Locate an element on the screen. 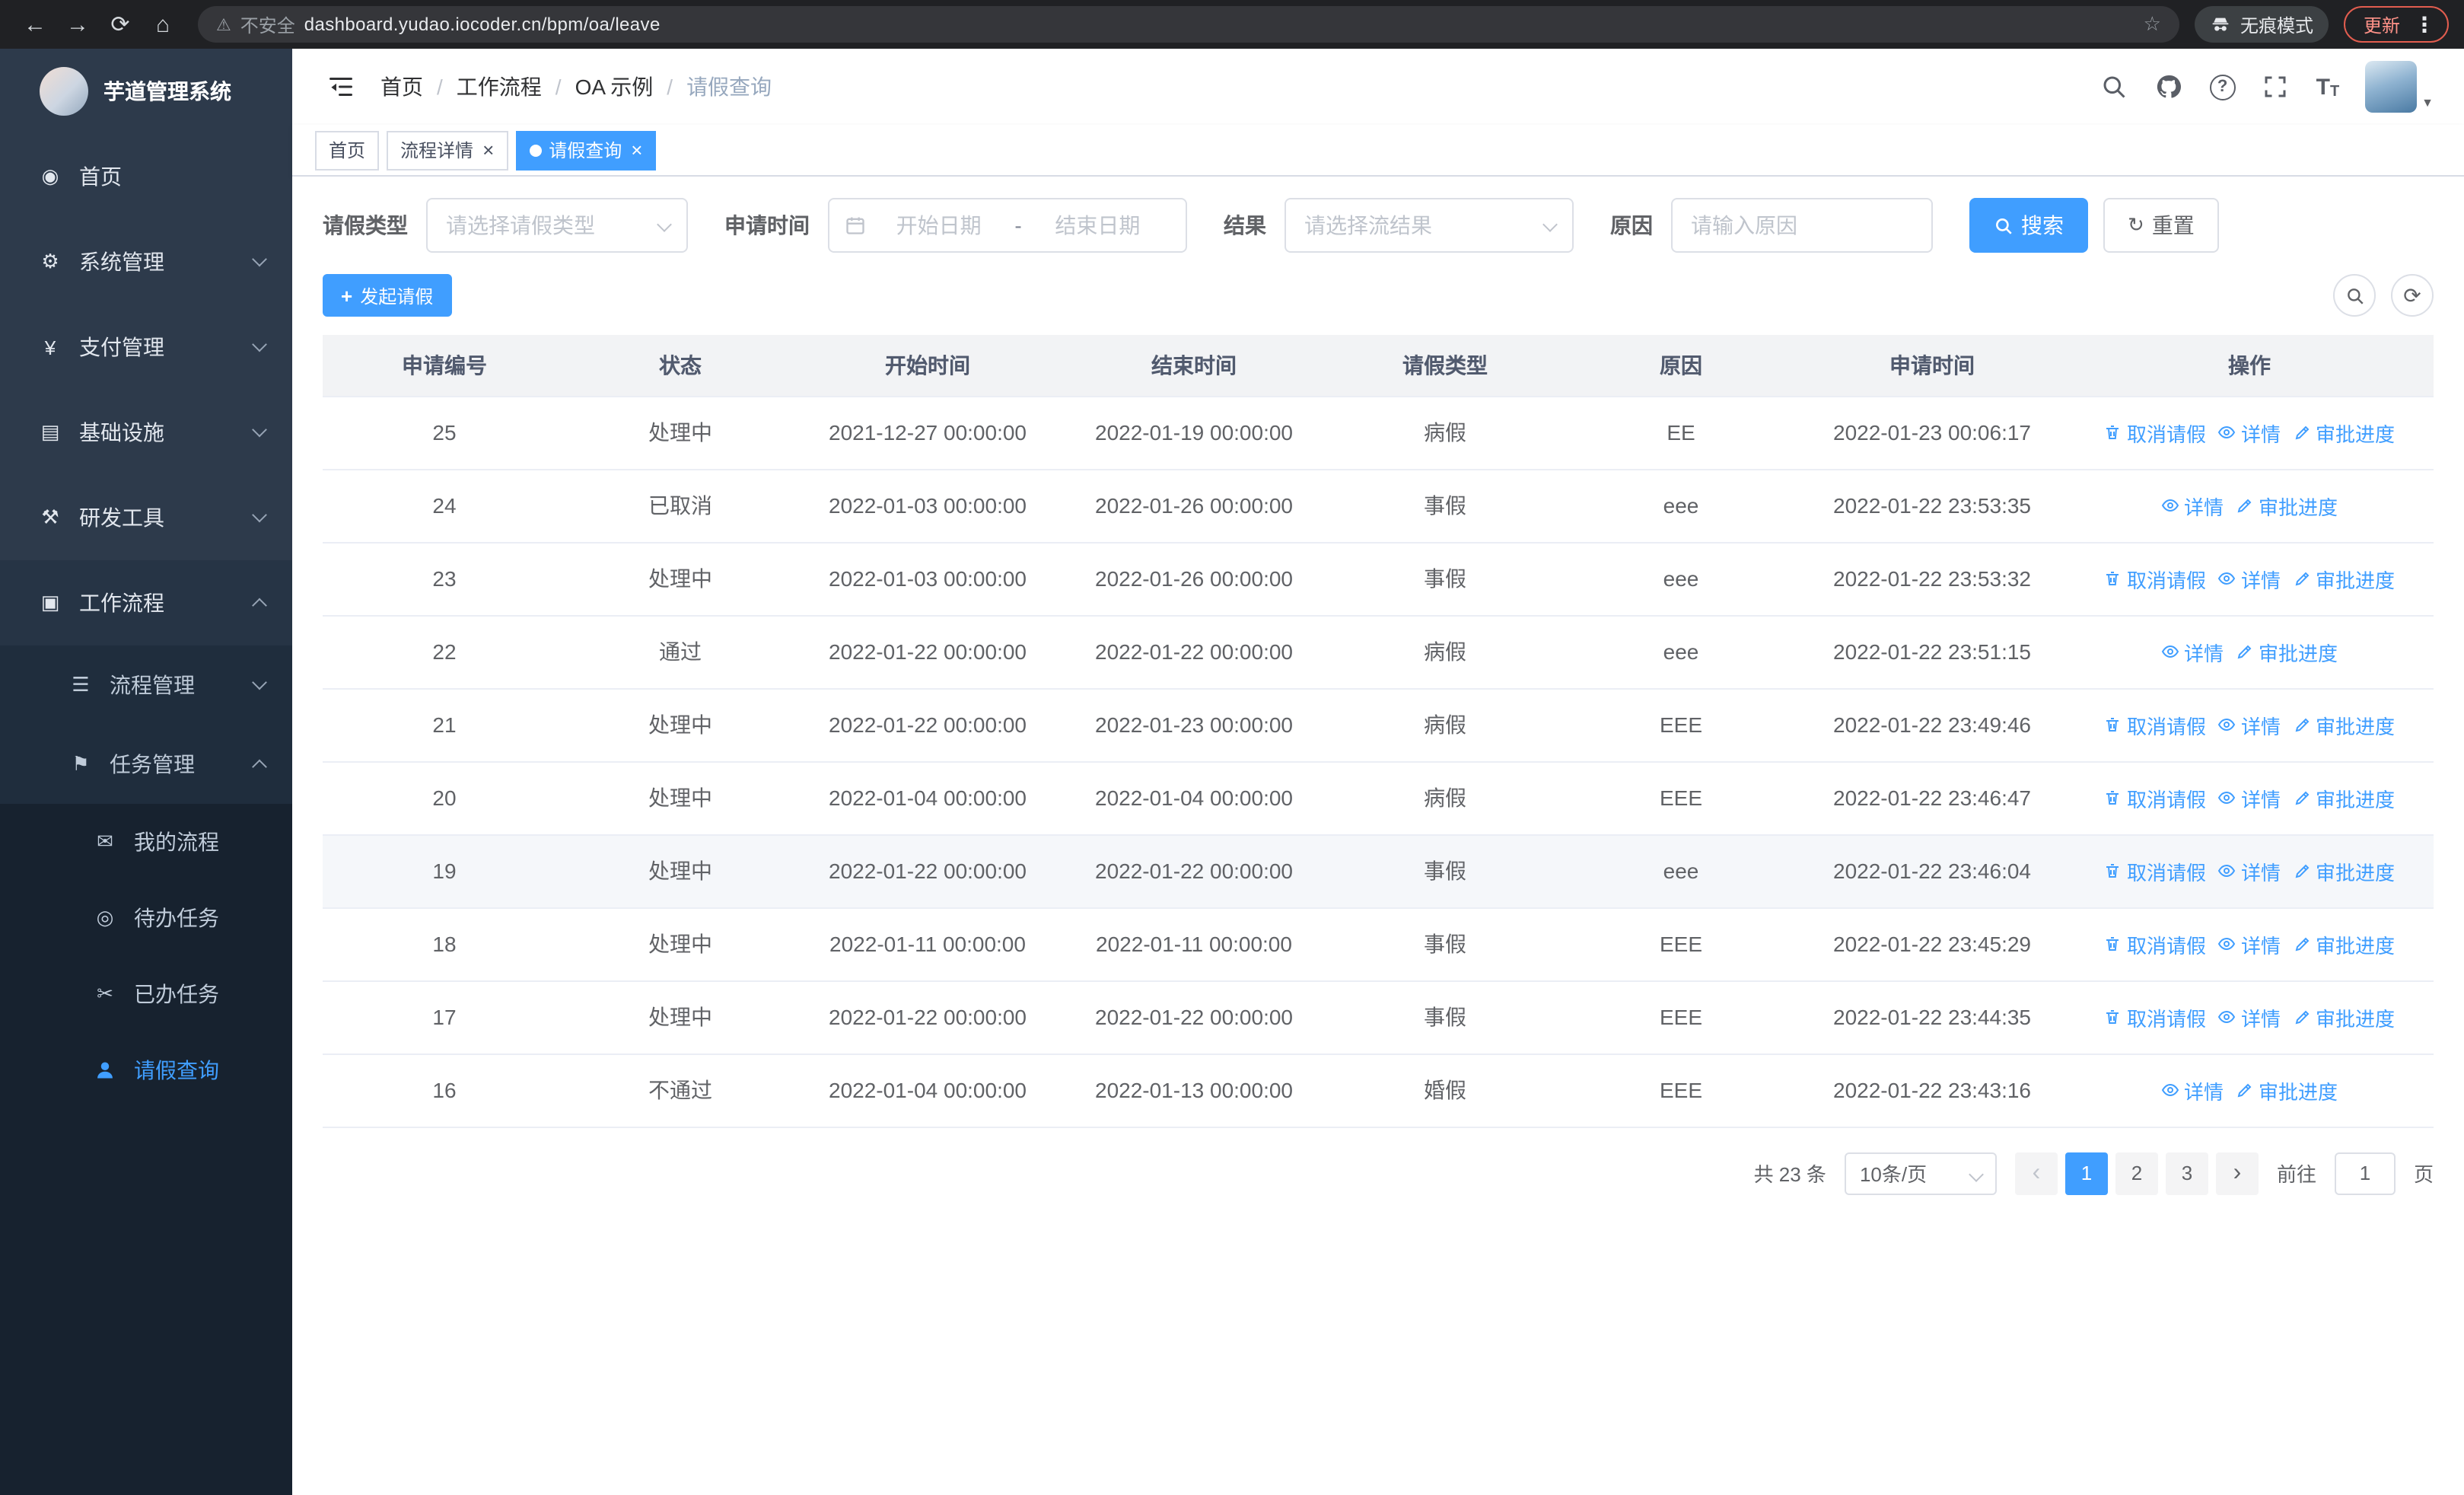 This screenshot has width=2464, height=1495. tab-home: 首页 is located at coordinates (347, 150).